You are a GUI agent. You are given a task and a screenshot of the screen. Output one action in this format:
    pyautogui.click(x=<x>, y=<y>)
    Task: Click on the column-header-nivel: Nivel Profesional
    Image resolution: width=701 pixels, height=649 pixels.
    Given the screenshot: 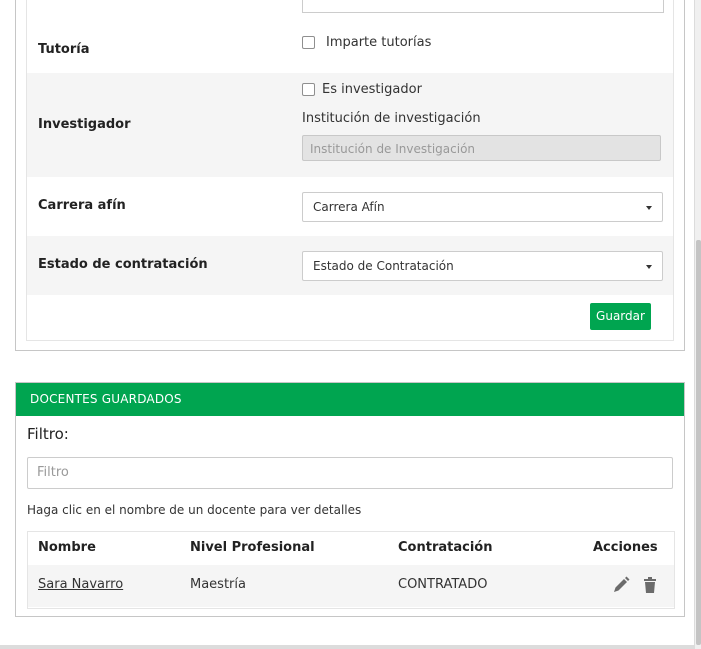 What is the action you would take?
    pyautogui.click(x=252, y=547)
    